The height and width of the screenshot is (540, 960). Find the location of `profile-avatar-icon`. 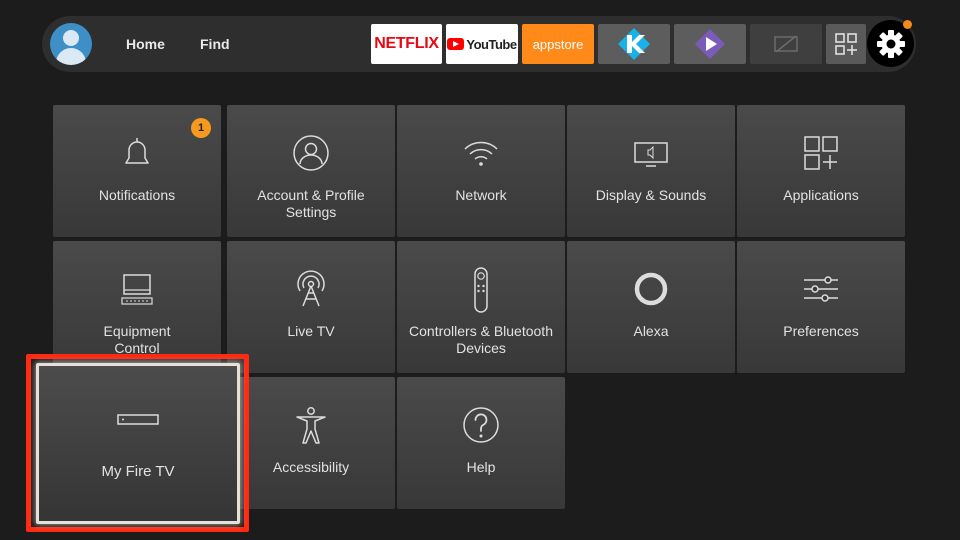

profile-avatar-icon is located at coordinates (71, 44).